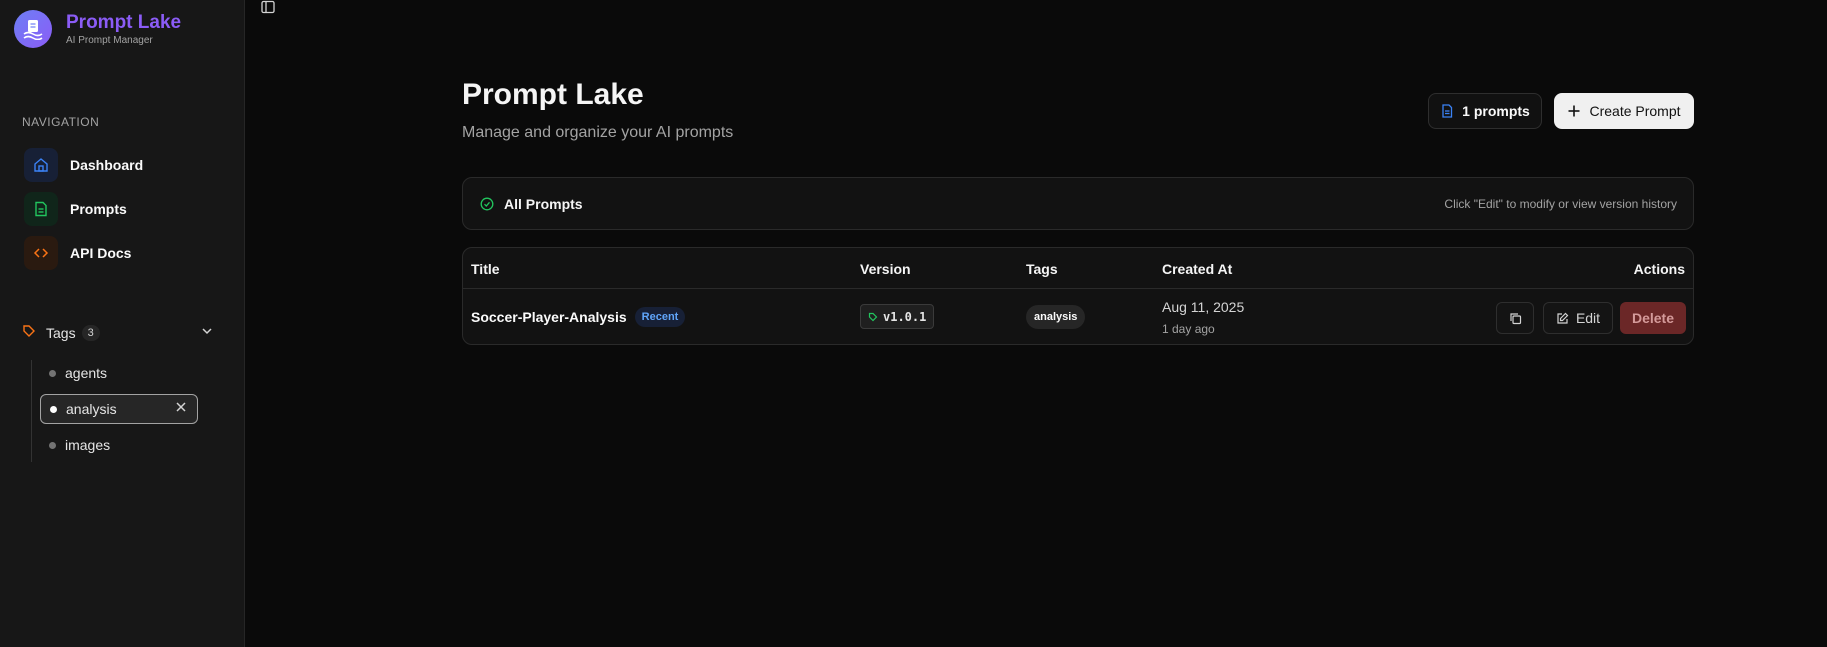  Describe the element at coordinates (119, 373) in the screenshot. I see `tag-item-agents: agents` at that location.